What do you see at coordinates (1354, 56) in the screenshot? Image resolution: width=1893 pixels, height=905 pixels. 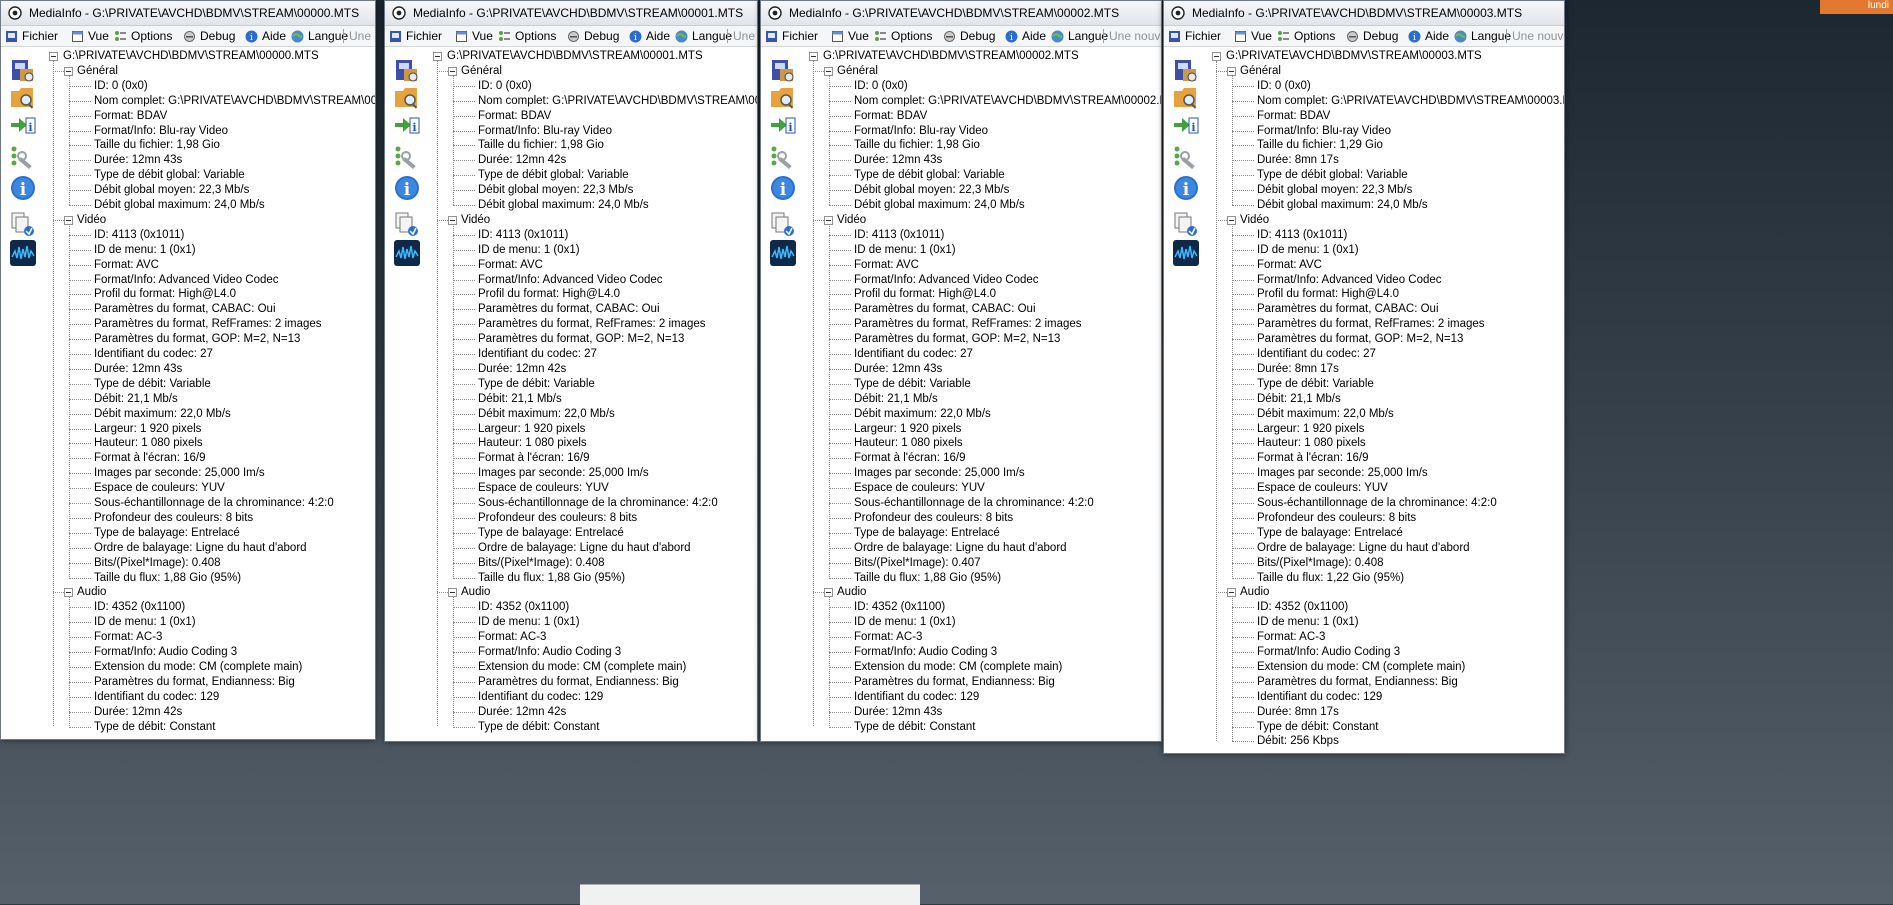 I see `tree-root-path: G:\PRIVATE\AVCHD\BDMV\STREAM\00003.MTS` at bounding box center [1354, 56].